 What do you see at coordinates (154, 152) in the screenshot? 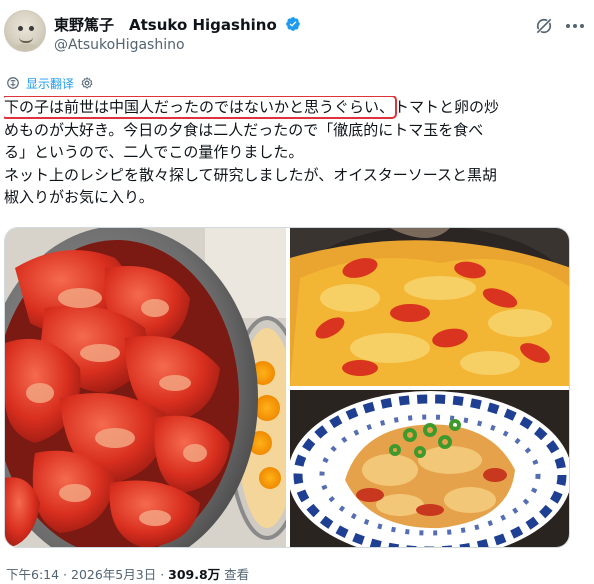
I see `tweet-line-3: る」というので、二人でこの量作りました。` at bounding box center [154, 152].